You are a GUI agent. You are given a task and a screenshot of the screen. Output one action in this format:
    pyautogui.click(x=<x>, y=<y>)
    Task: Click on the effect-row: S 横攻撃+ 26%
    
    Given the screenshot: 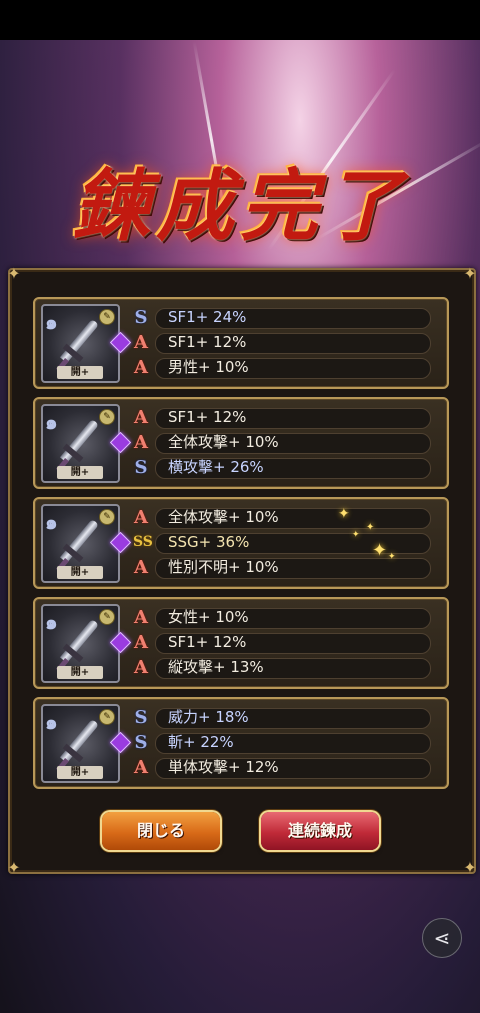 What is the action you would take?
    pyautogui.click(x=284, y=468)
    